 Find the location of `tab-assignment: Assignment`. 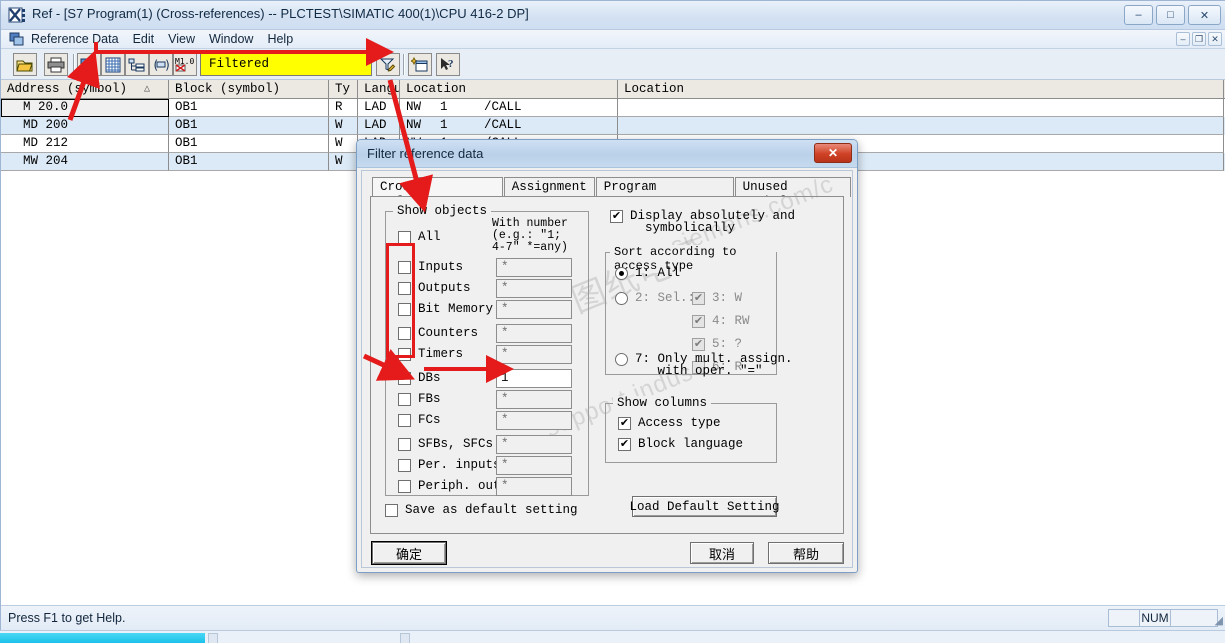

tab-assignment: Assignment is located at coordinates (549, 187).